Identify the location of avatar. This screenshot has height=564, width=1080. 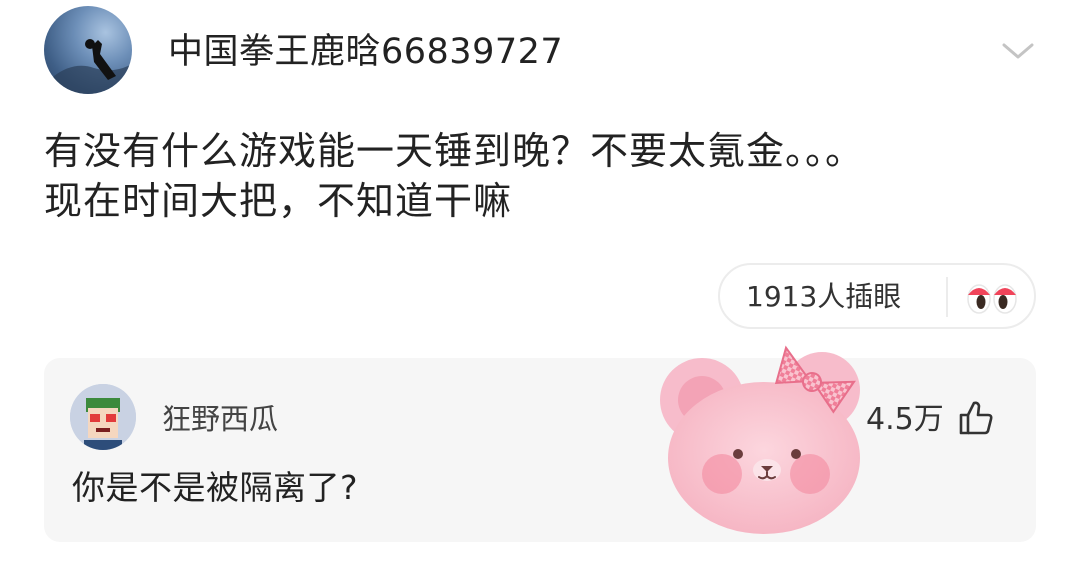
(88, 50).